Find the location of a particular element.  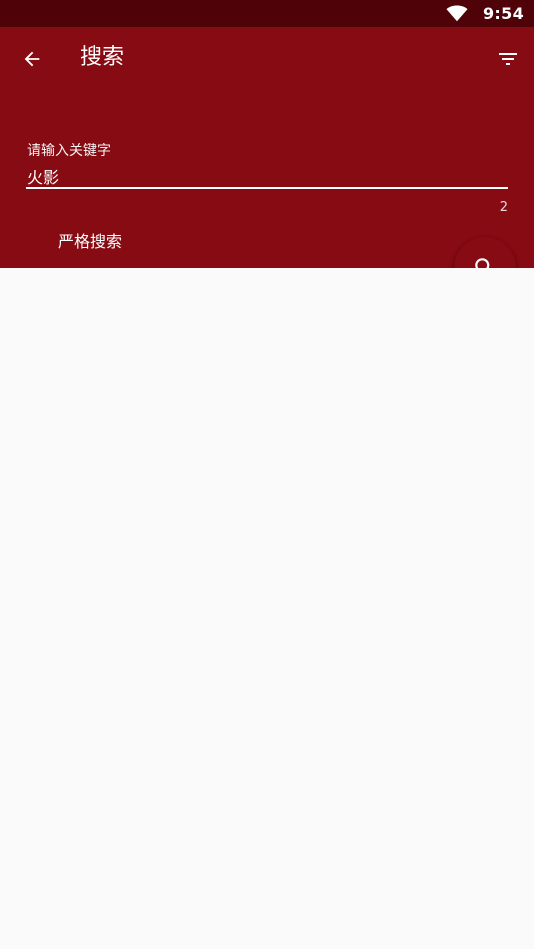

page-title: 搜索 is located at coordinates (102, 57).